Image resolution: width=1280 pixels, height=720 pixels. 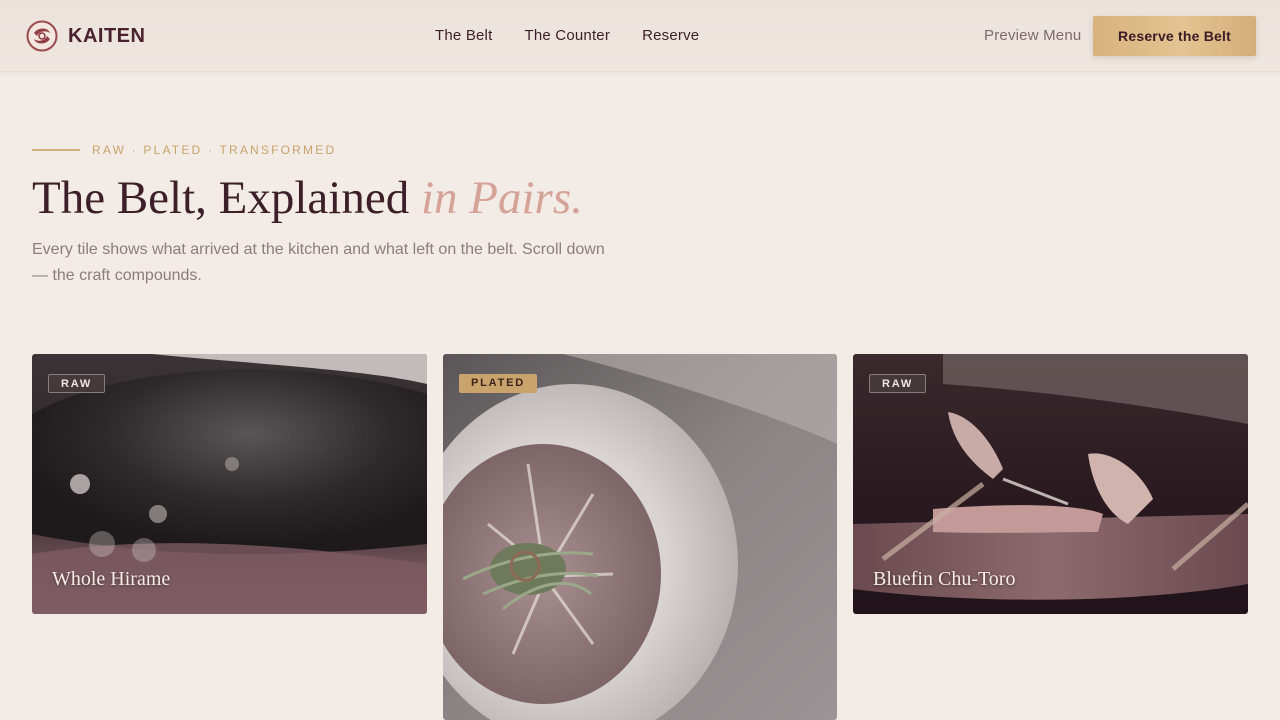 I want to click on nav-link-the-belt: The Belt, so click(x=463, y=35).